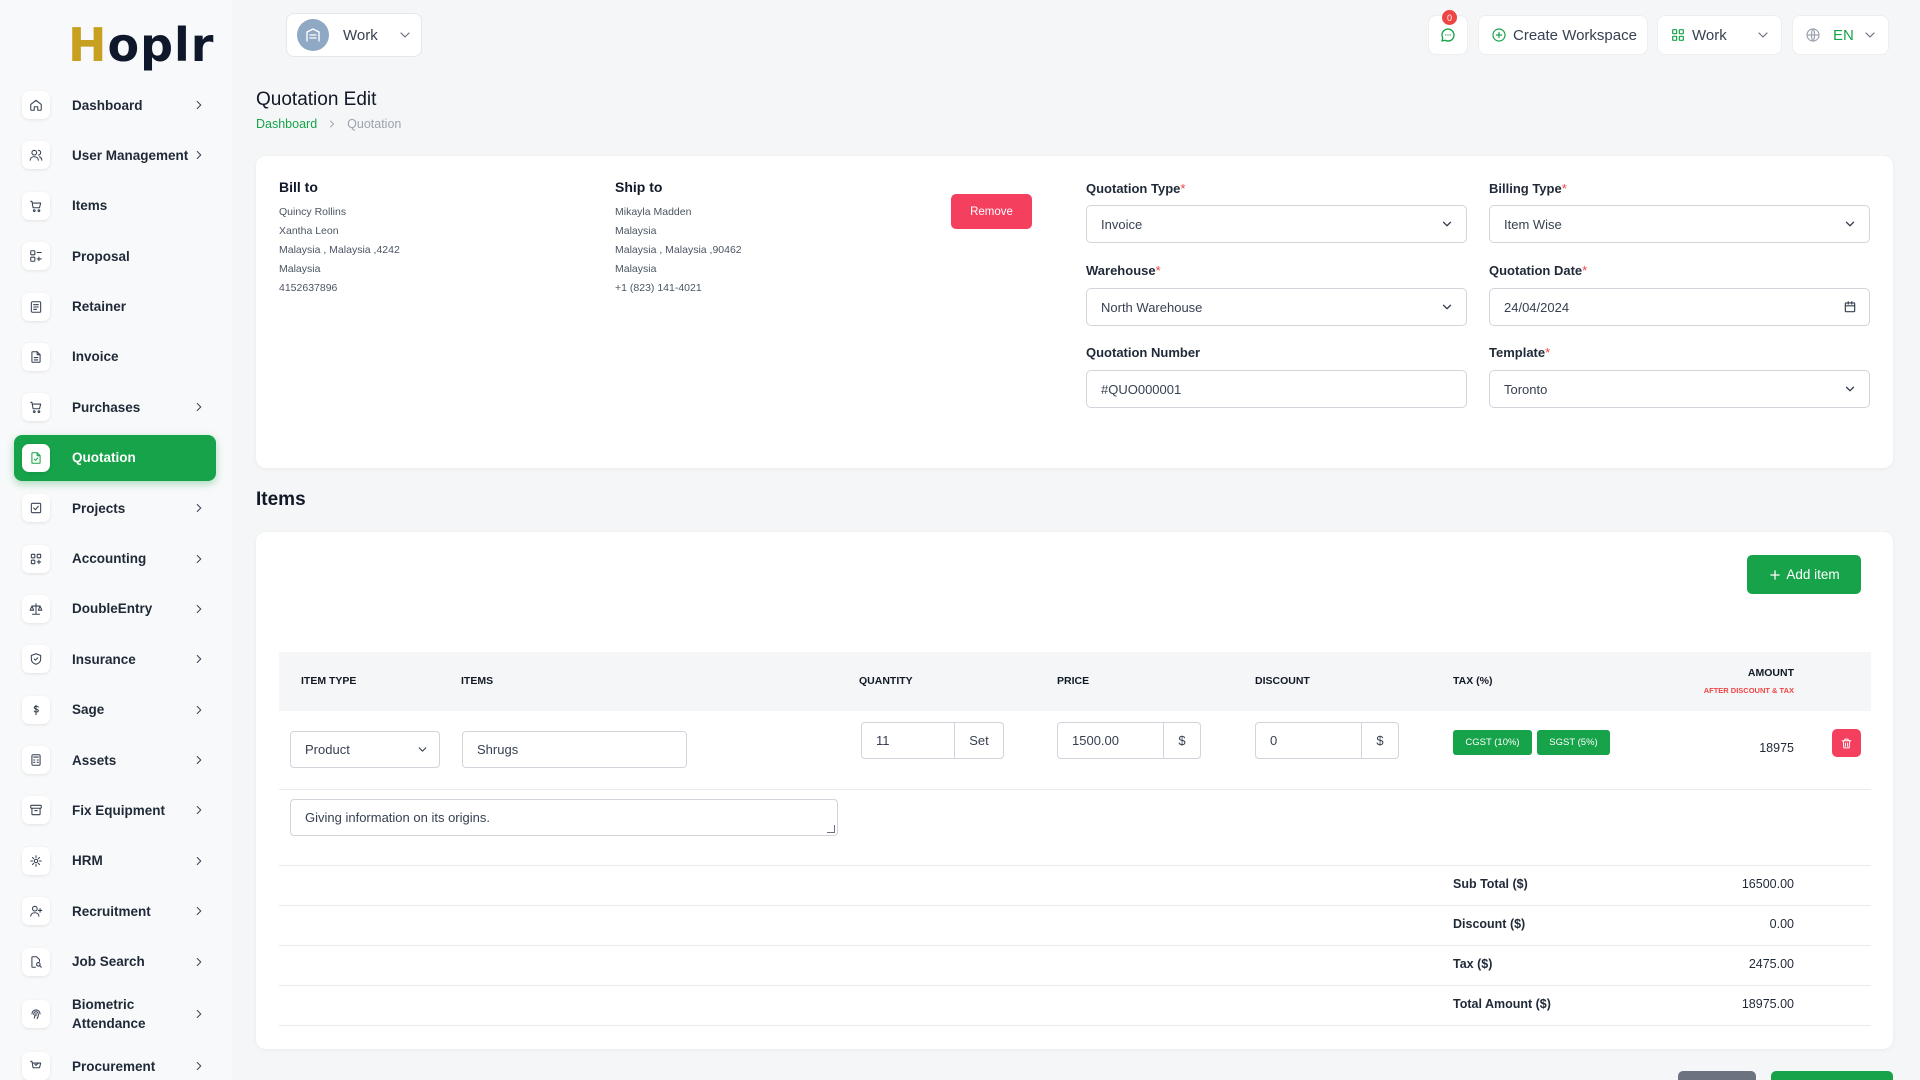 The width and height of the screenshot is (1920, 1080). I want to click on sidebar-item-purchases: Purchases, so click(115, 407).